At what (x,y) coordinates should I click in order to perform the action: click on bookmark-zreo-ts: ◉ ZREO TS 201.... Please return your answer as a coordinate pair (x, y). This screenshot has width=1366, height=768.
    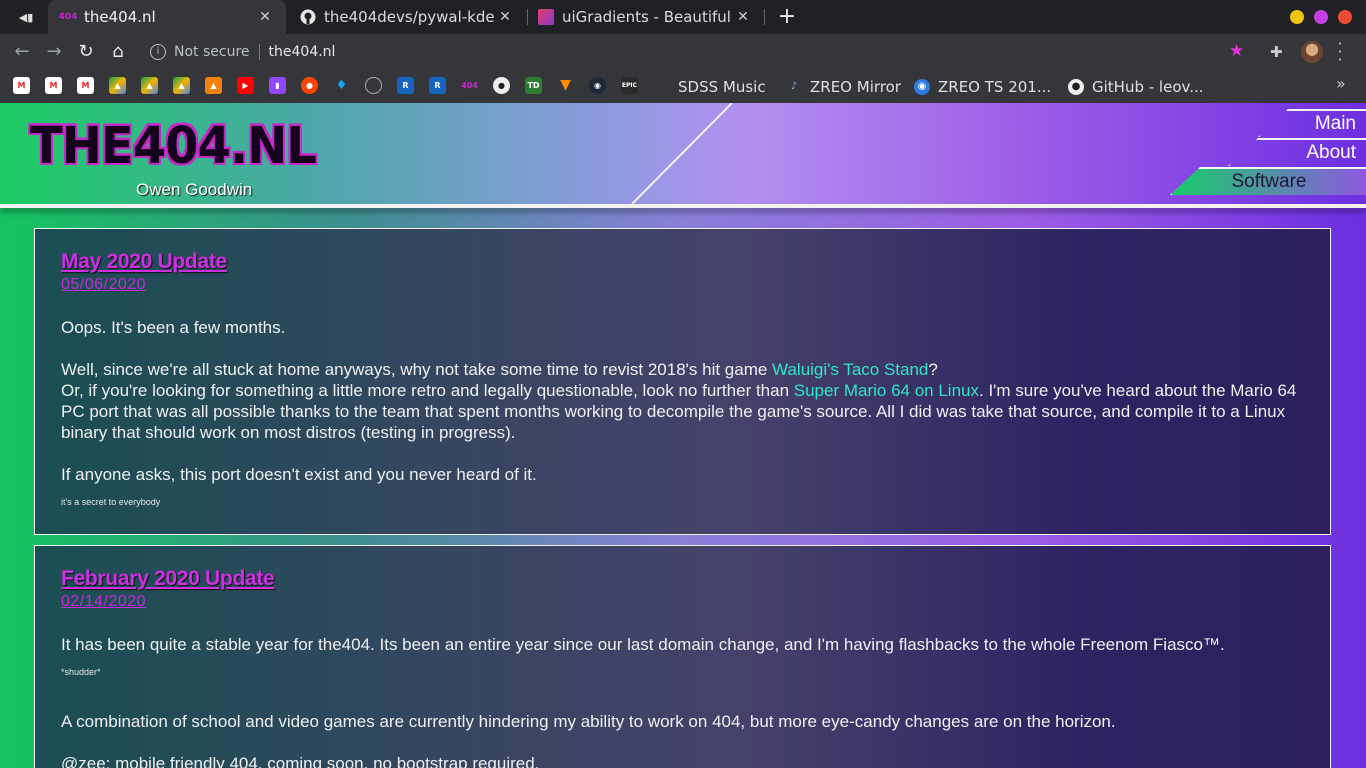
    Looking at the image, I should click on (982, 86).